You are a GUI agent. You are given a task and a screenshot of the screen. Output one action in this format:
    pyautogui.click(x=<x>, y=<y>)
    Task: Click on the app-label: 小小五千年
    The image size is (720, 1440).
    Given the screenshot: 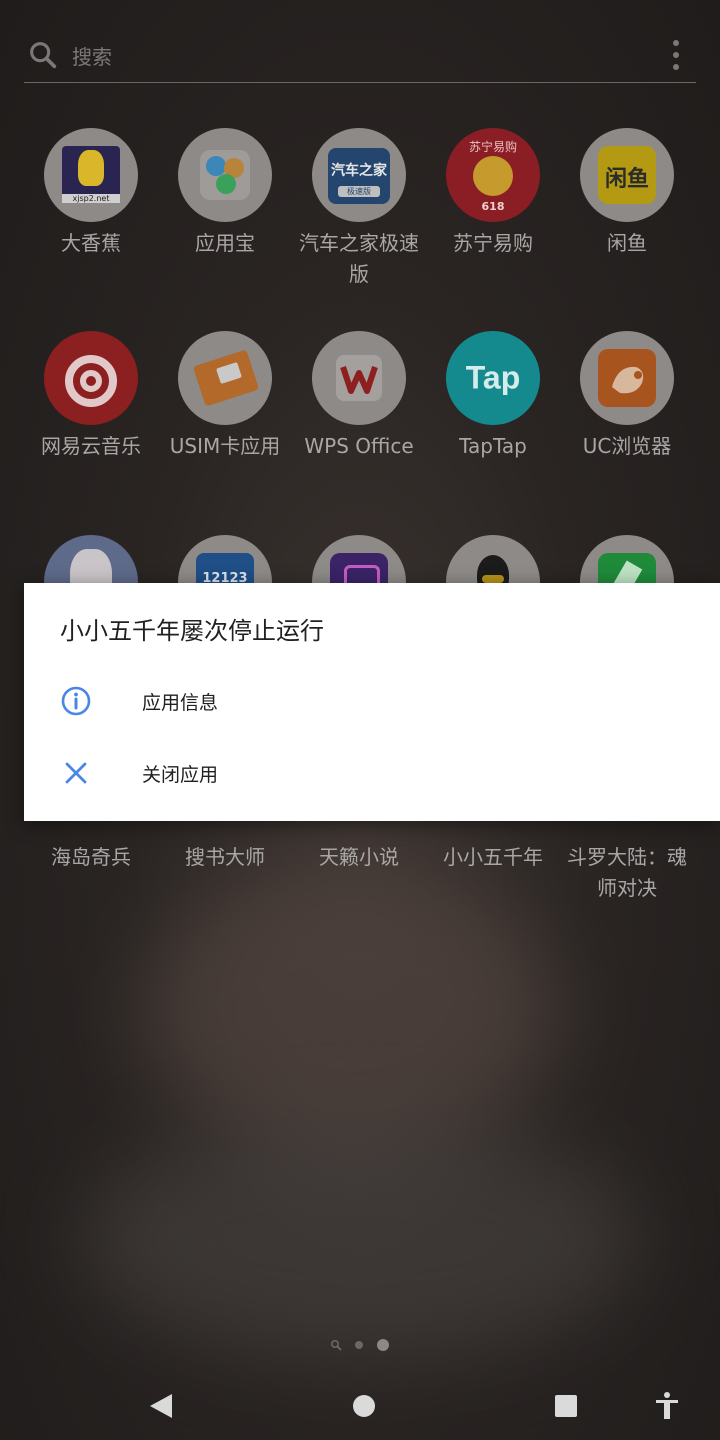 What is the action you would take?
    pyautogui.click(x=493, y=857)
    